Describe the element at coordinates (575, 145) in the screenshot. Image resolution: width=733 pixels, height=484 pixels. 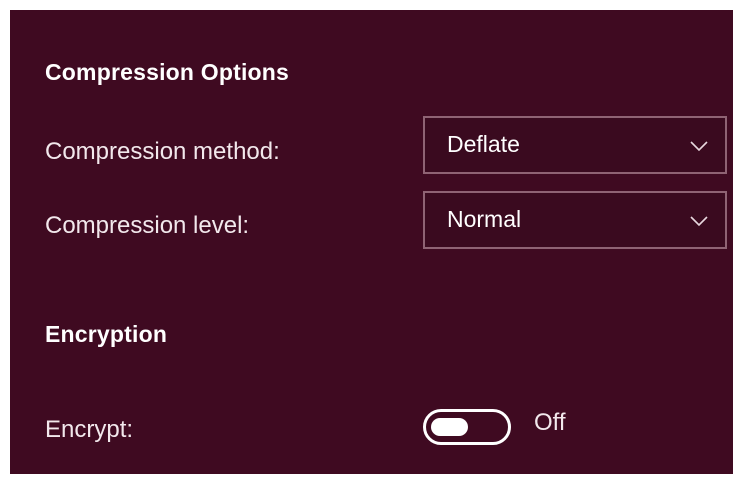
I see `compression-method-dropdown: Deflate` at that location.